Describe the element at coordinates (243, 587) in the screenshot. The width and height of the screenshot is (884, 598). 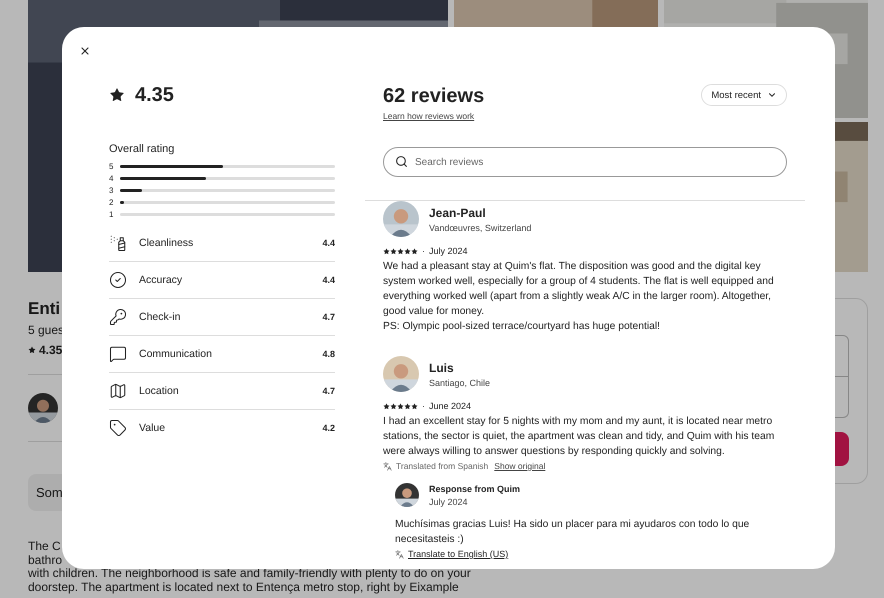
I see `description-line: doorstep. The apartment is located next to Entença metro stop, right by Eixample` at that location.